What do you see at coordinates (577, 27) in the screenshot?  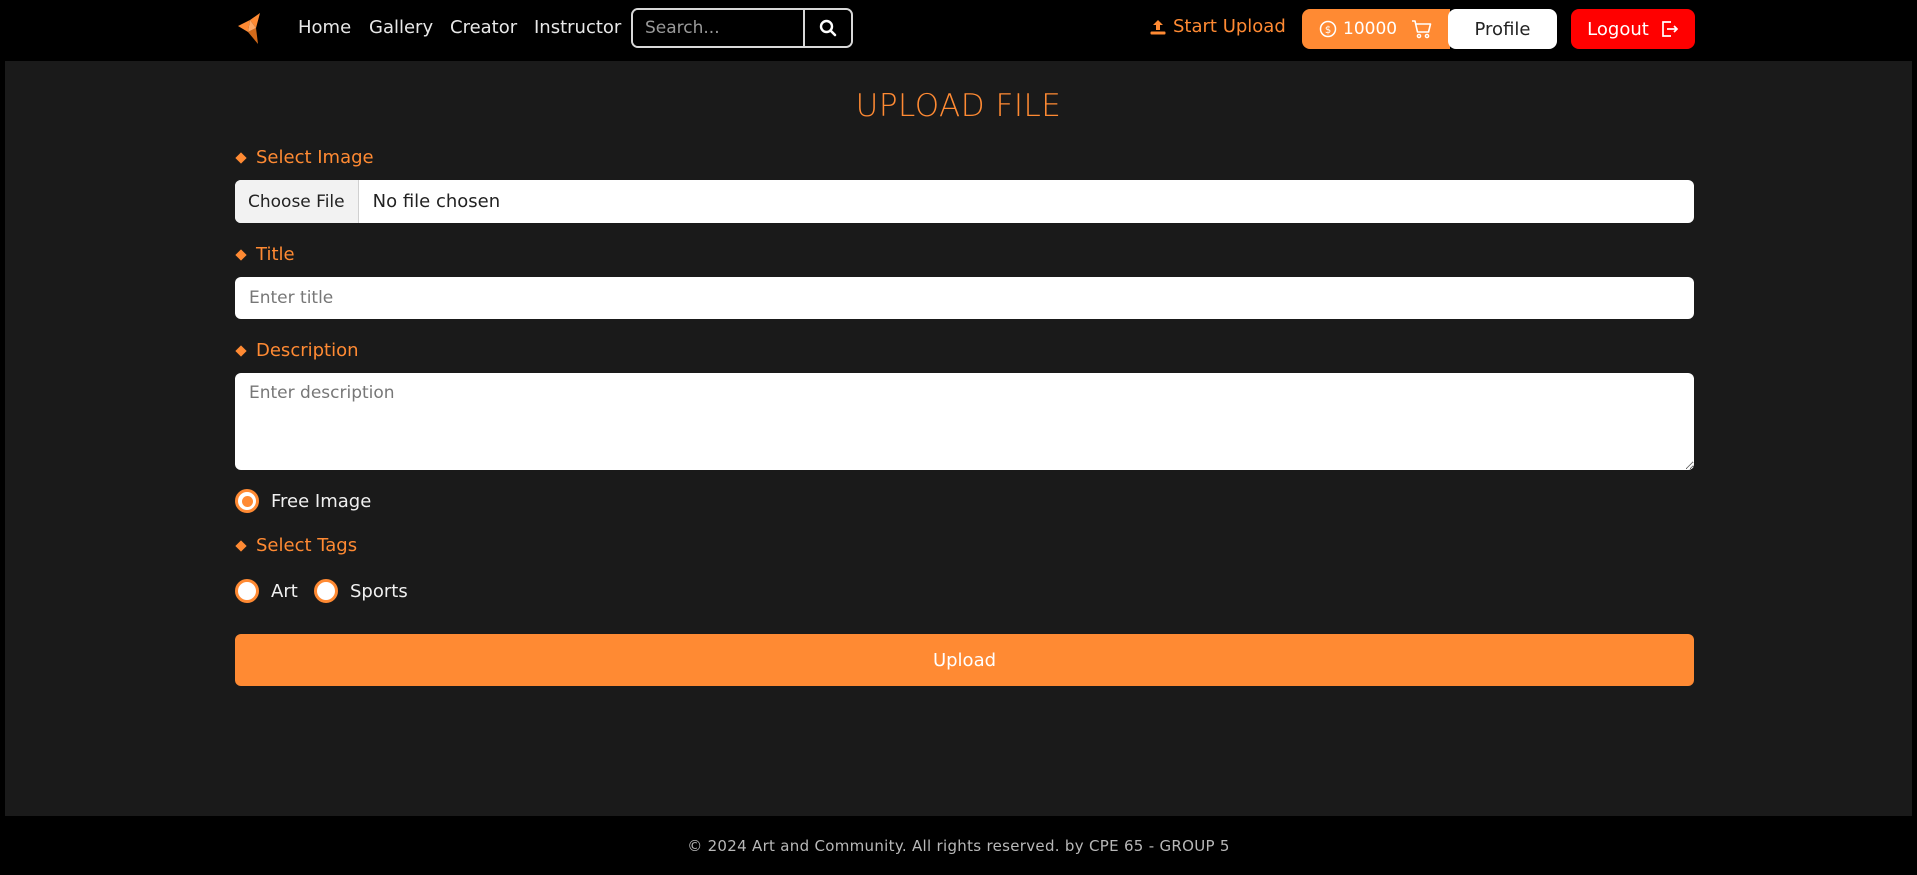 I see `nav-instructor-link: Instructor` at bounding box center [577, 27].